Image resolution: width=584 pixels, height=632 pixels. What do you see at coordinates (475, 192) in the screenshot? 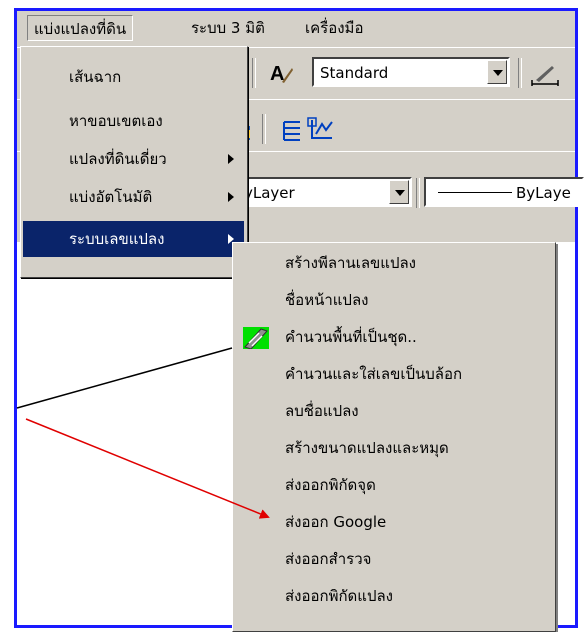
I see `linetype-sample` at bounding box center [475, 192].